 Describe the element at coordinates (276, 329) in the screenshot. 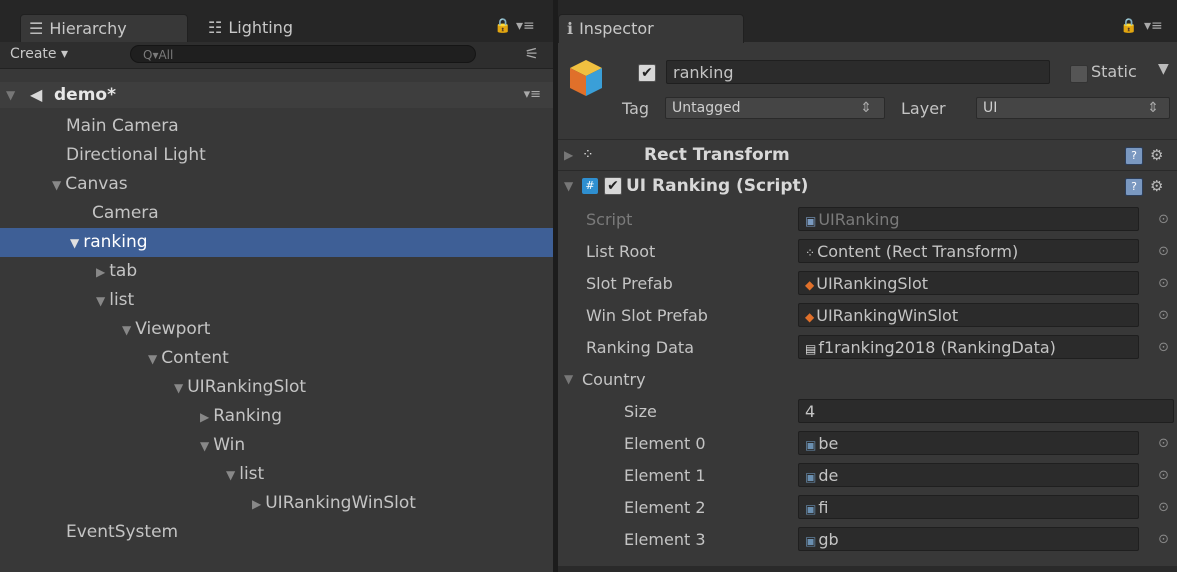

I see `hierarchy-item: ▼ Viewport` at that location.